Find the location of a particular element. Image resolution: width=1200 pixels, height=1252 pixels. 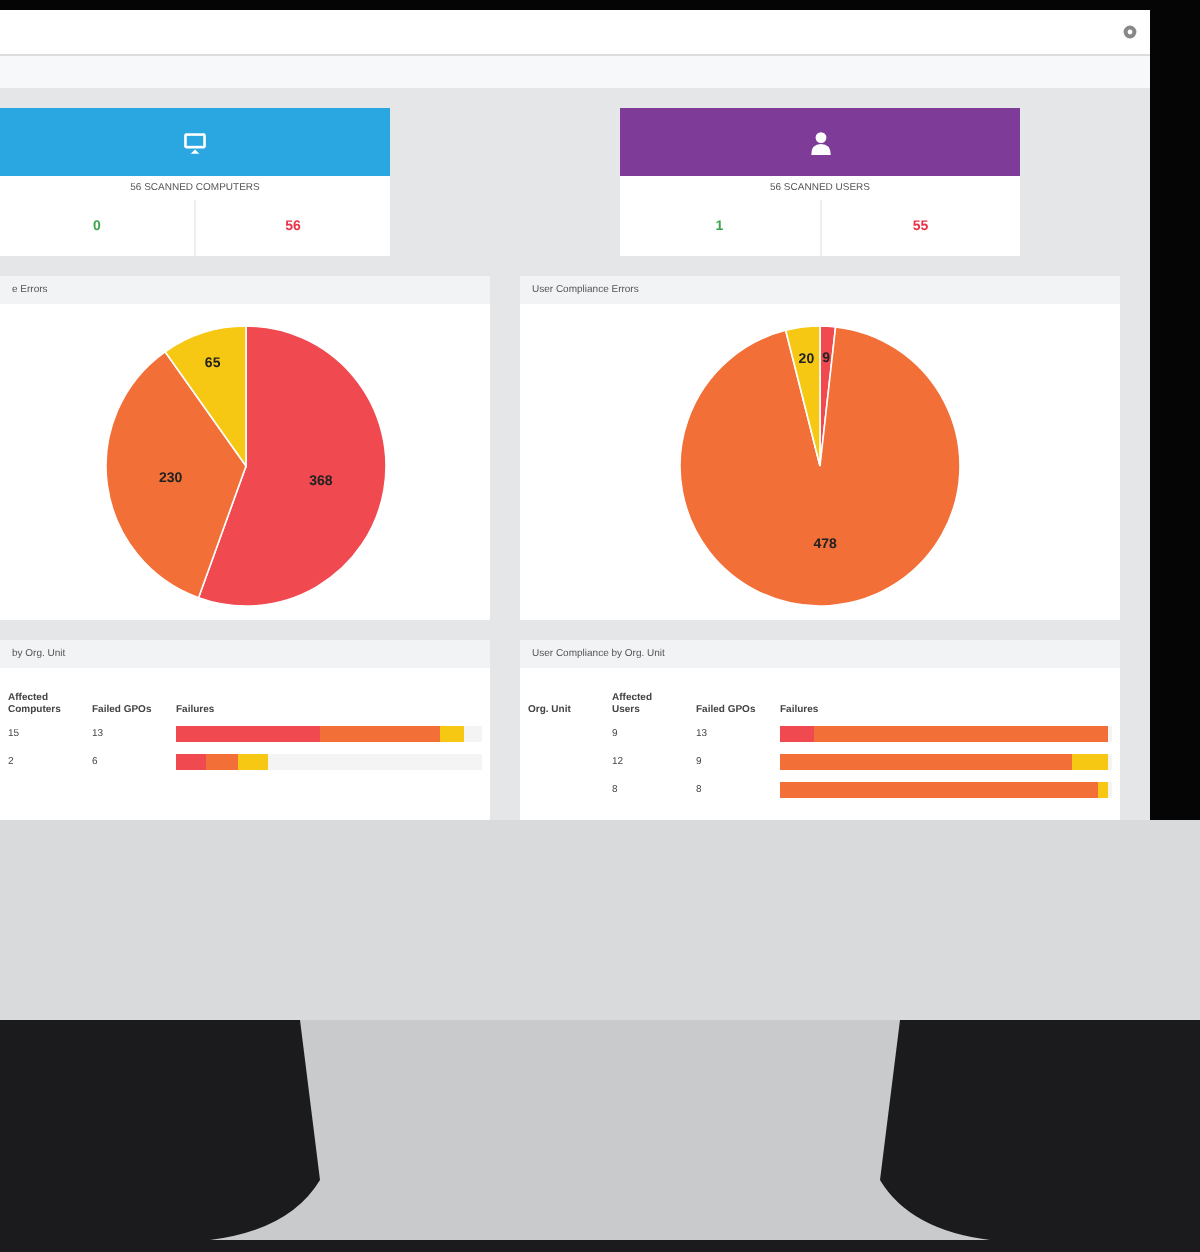

user-icon is located at coordinates (820, 142).